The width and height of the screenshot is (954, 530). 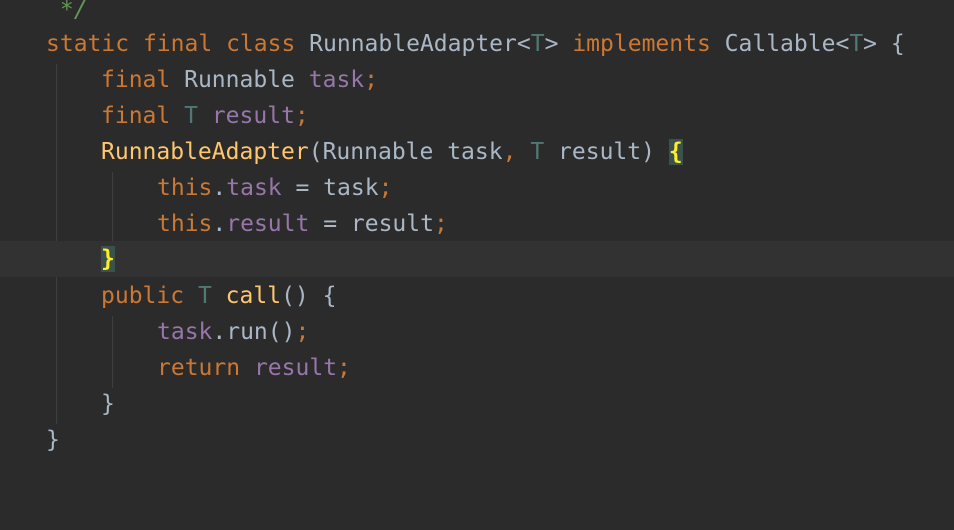 What do you see at coordinates (205, 116) in the screenshot?
I see `code-text: final T result;` at bounding box center [205, 116].